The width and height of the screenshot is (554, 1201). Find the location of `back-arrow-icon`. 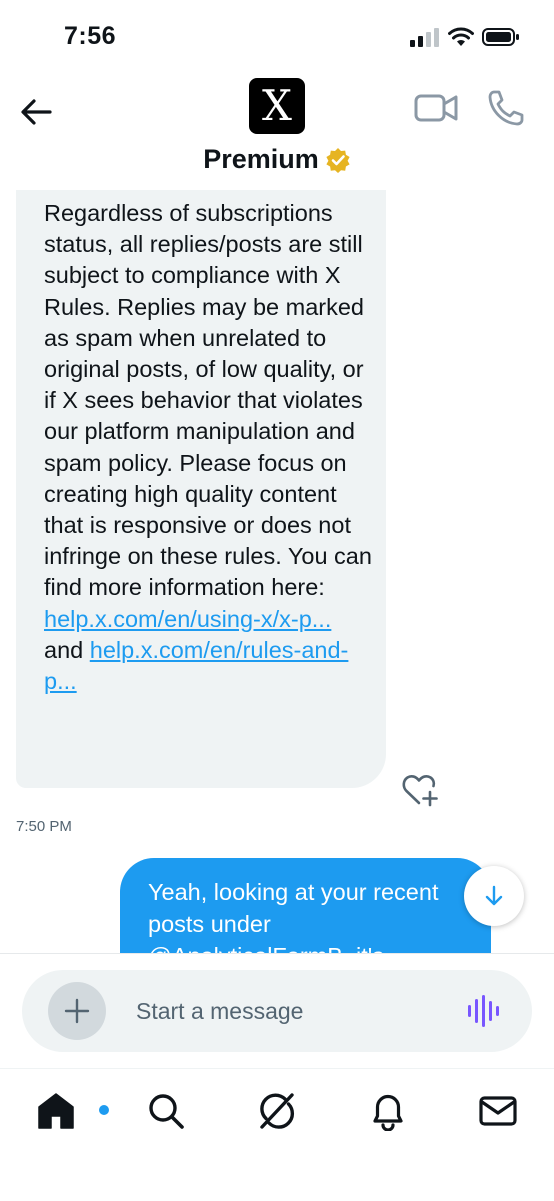

back-arrow-icon is located at coordinates (36, 112).